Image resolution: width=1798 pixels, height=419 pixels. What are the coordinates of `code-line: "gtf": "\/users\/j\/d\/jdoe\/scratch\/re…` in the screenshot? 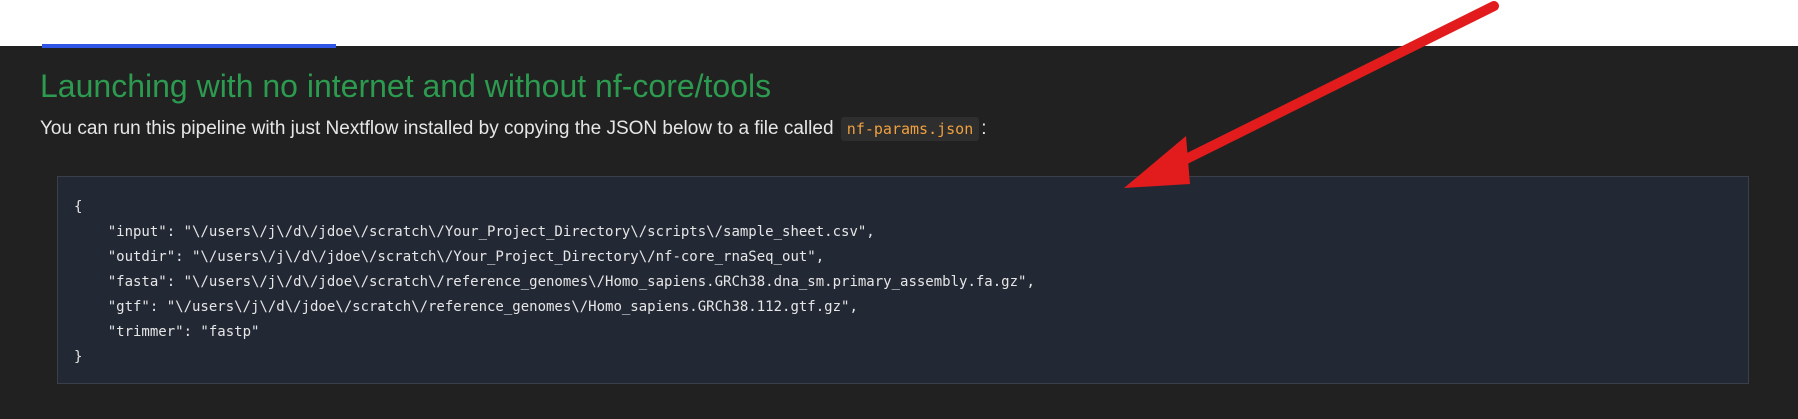 It's located at (466, 307).